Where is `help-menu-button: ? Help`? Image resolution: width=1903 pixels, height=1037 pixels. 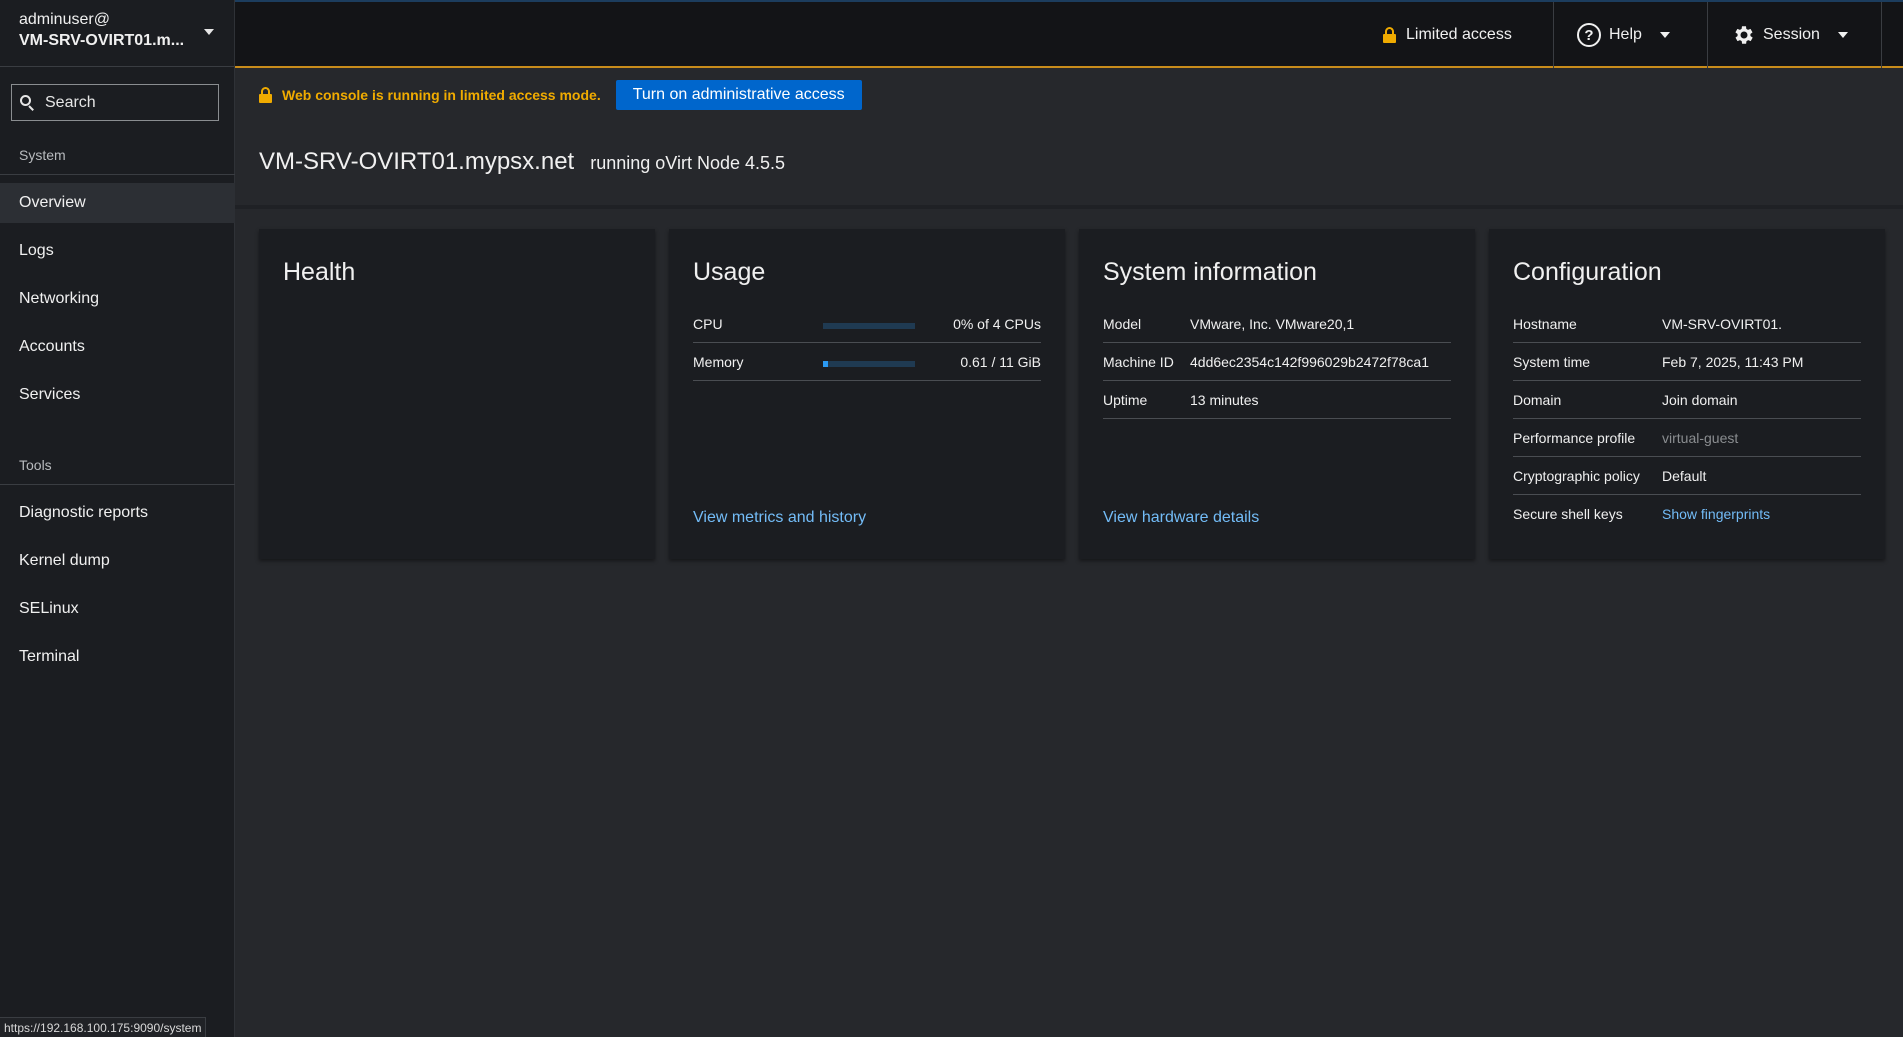
help-menu-button: ? Help is located at coordinates (1623, 35).